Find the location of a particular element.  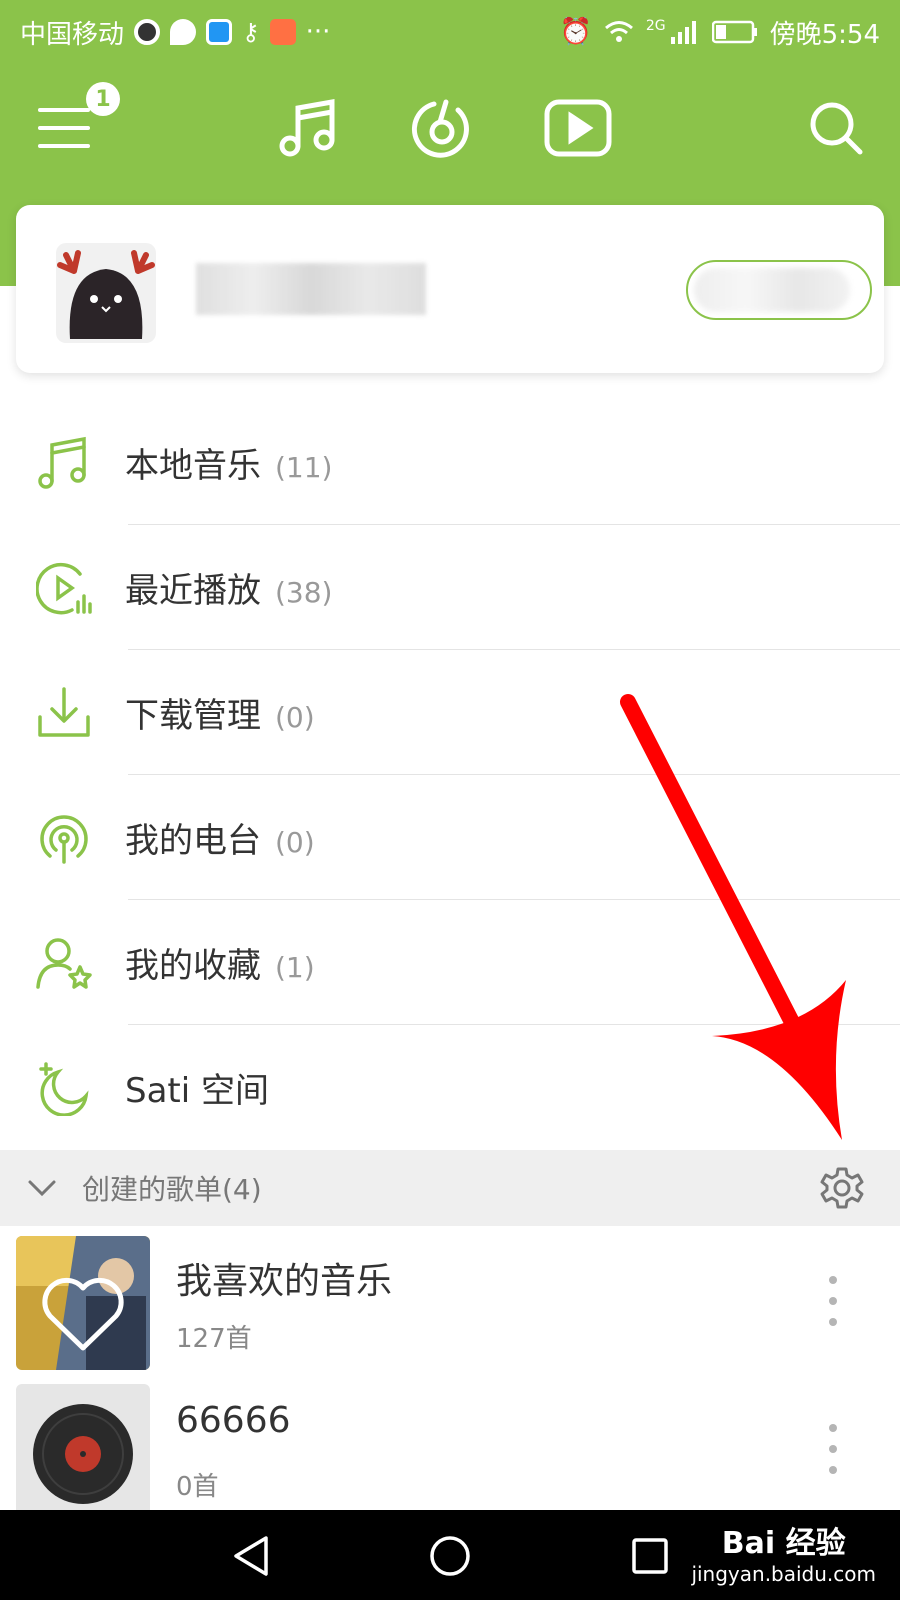

back-button is located at coordinates (252, 1556).